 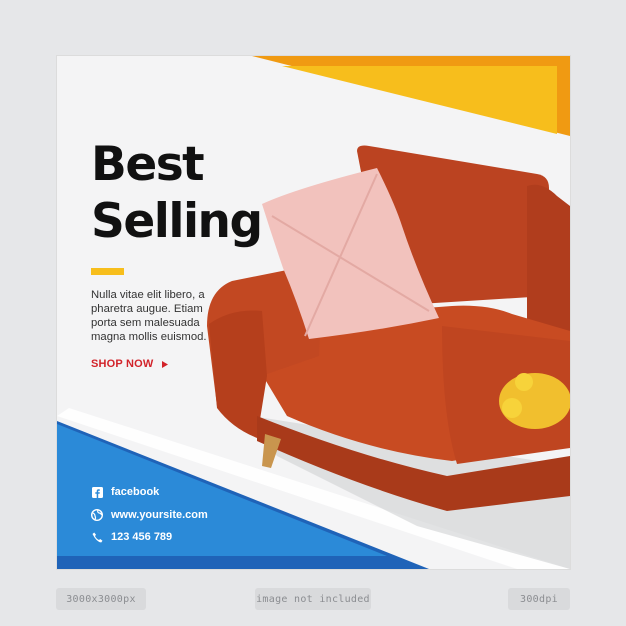 What do you see at coordinates (164, 364) in the screenshot?
I see `triangle-right-icon` at bounding box center [164, 364].